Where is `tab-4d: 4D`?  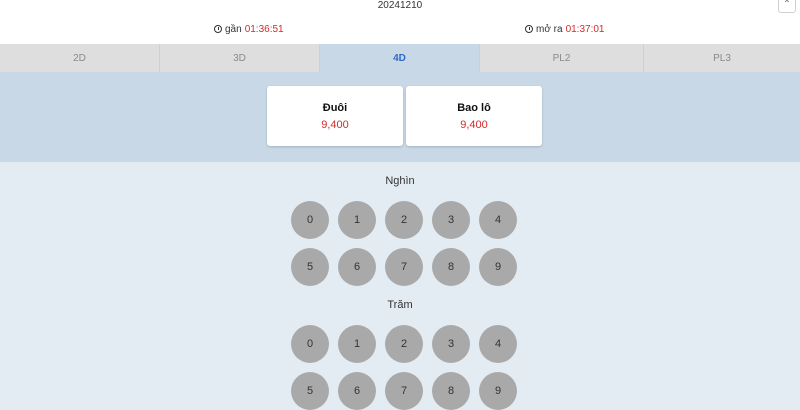
tab-4d: 4D is located at coordinates (400, 58).